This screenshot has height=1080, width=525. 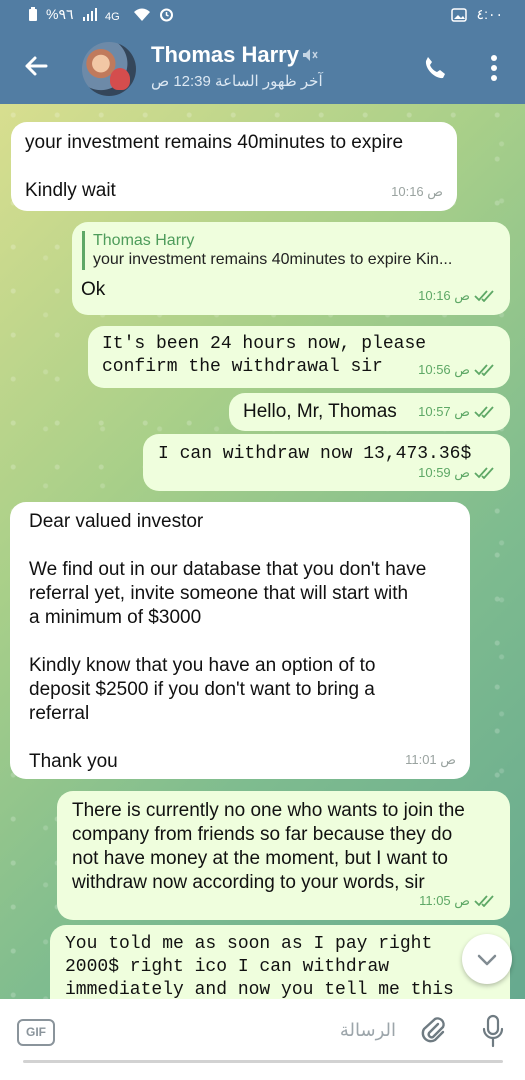 I want to click on scroll-down-button, so click(x=487, y=959).